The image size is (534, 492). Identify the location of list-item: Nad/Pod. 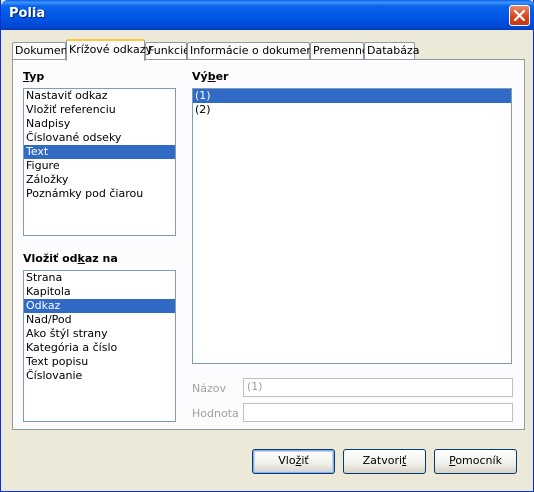
(99, 320).